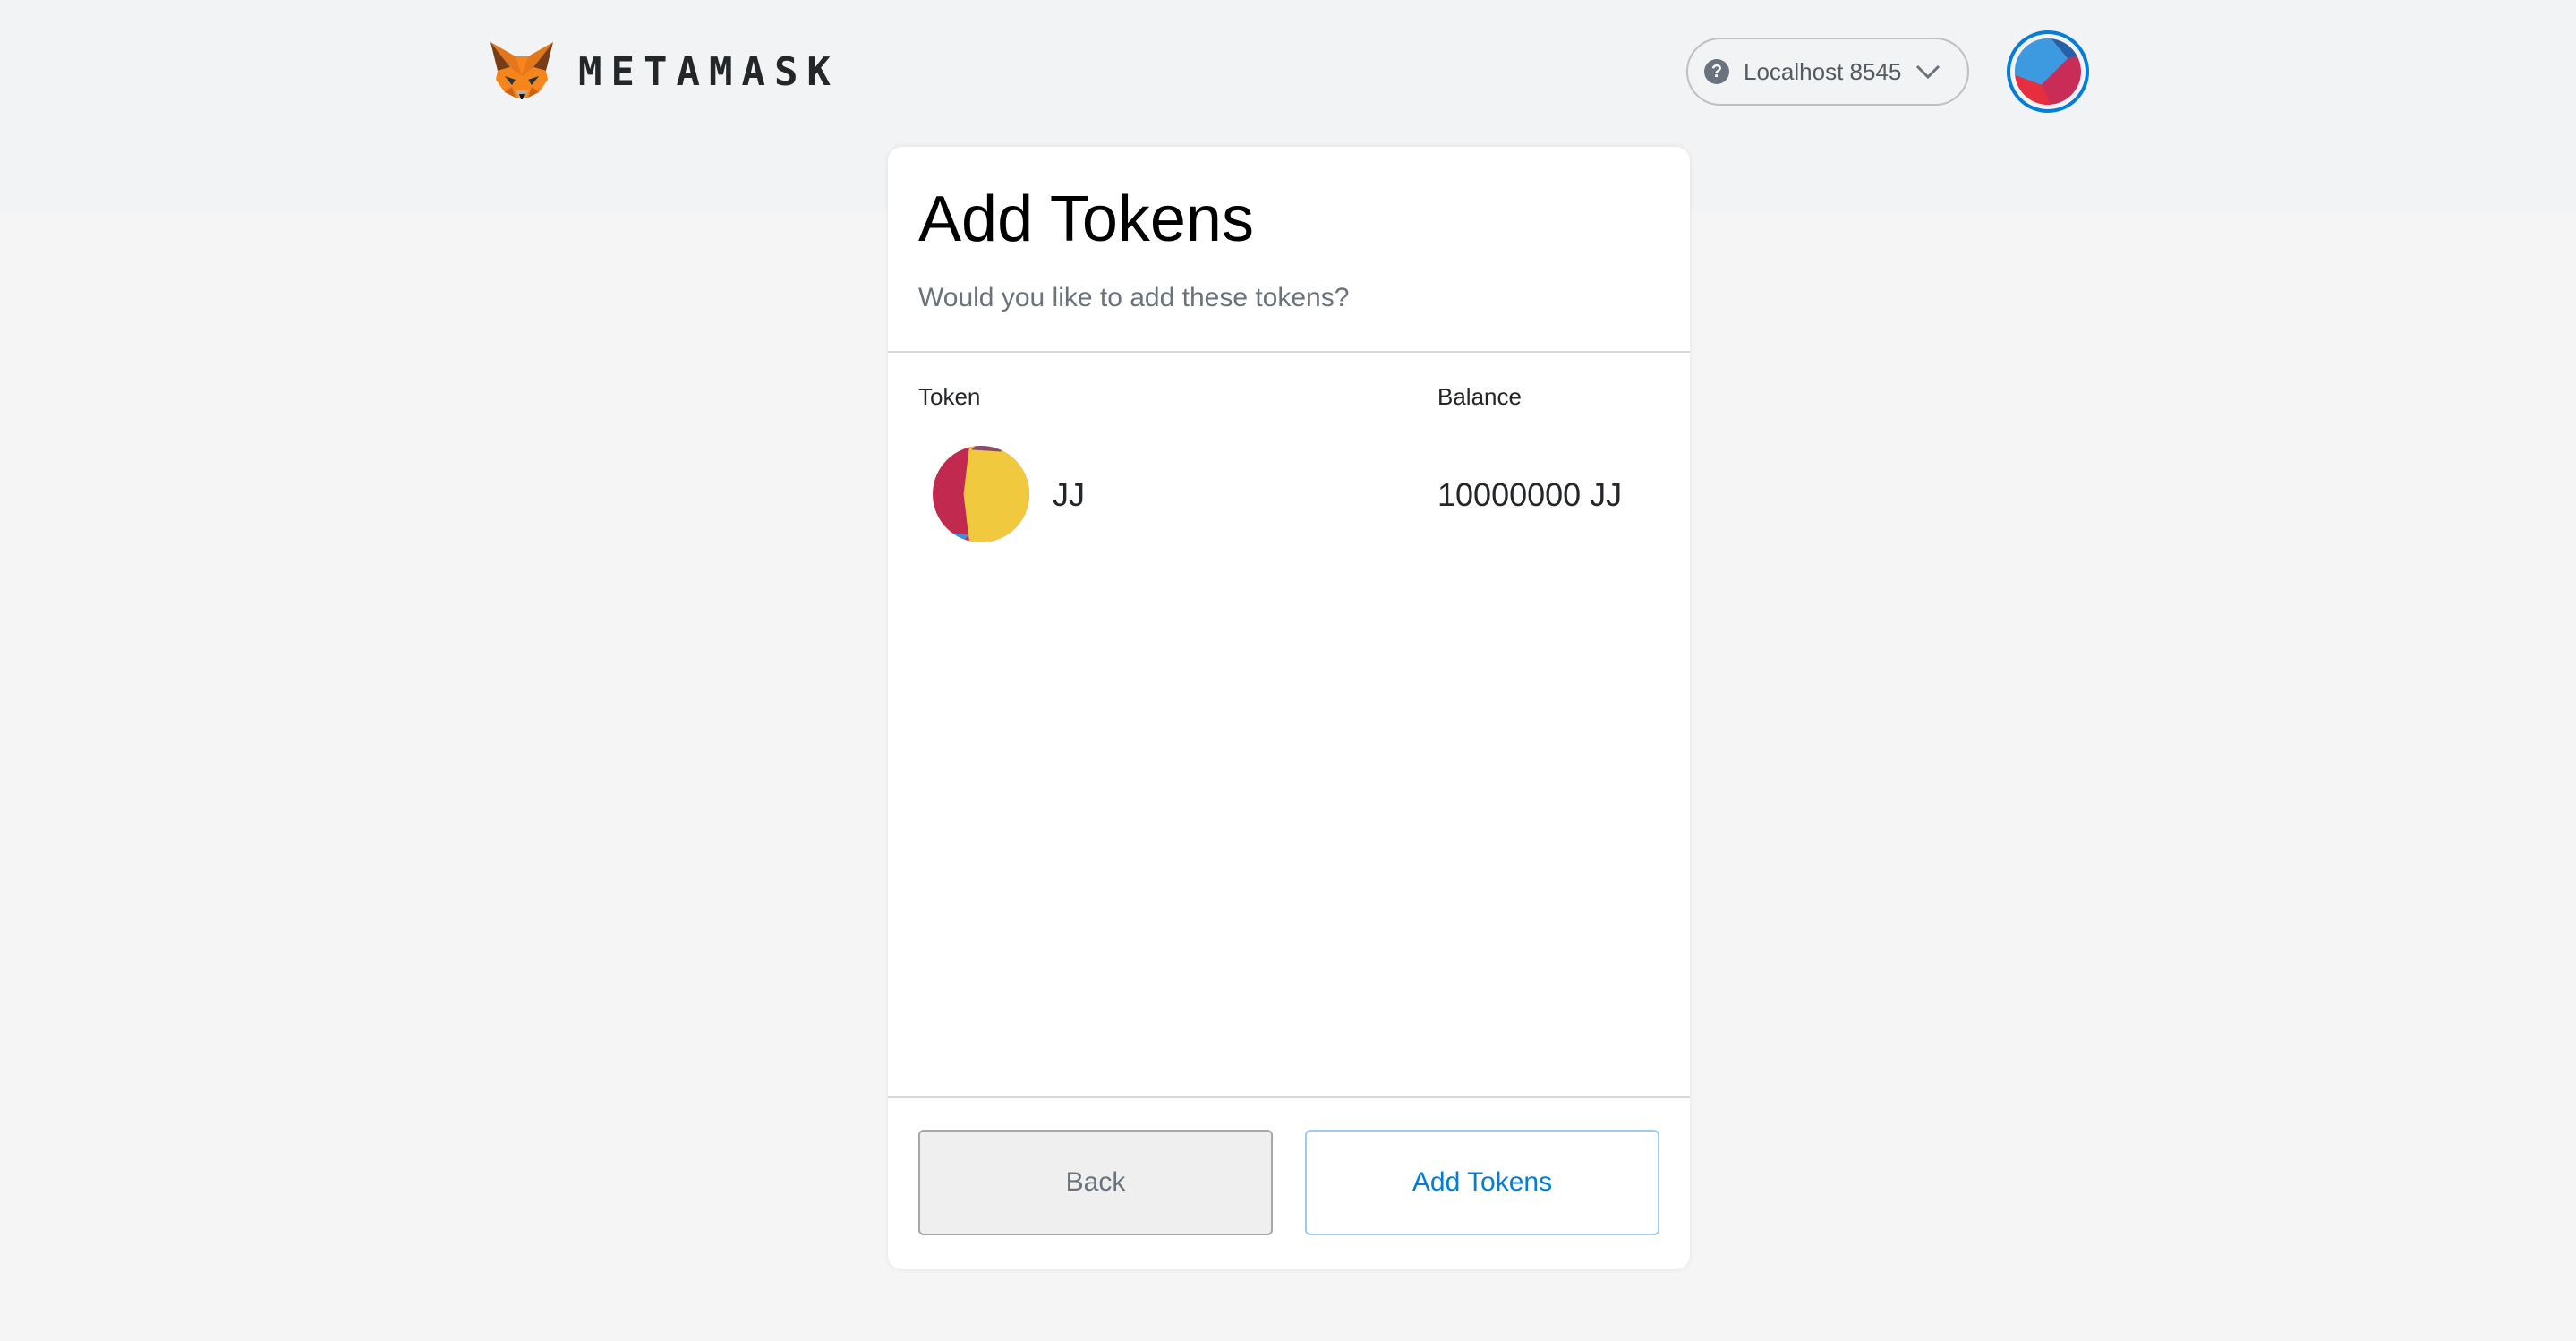 This screenshot has height=1341, width=2576. Describe the element at coordinates (1928, 72) in the screenshot. I see `chevron-down-icon` at that location.